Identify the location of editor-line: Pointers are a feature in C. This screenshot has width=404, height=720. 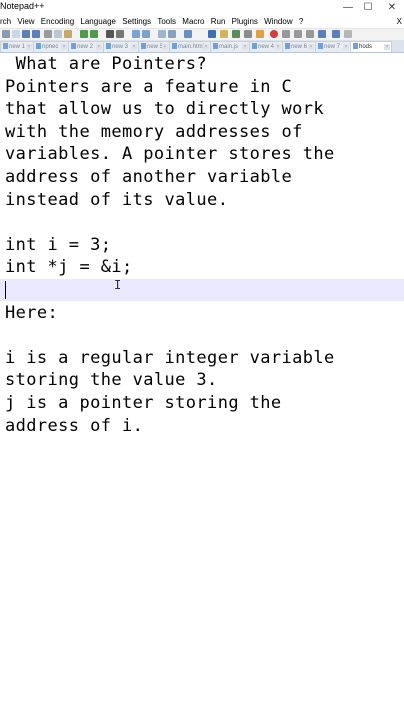
(204, 87).